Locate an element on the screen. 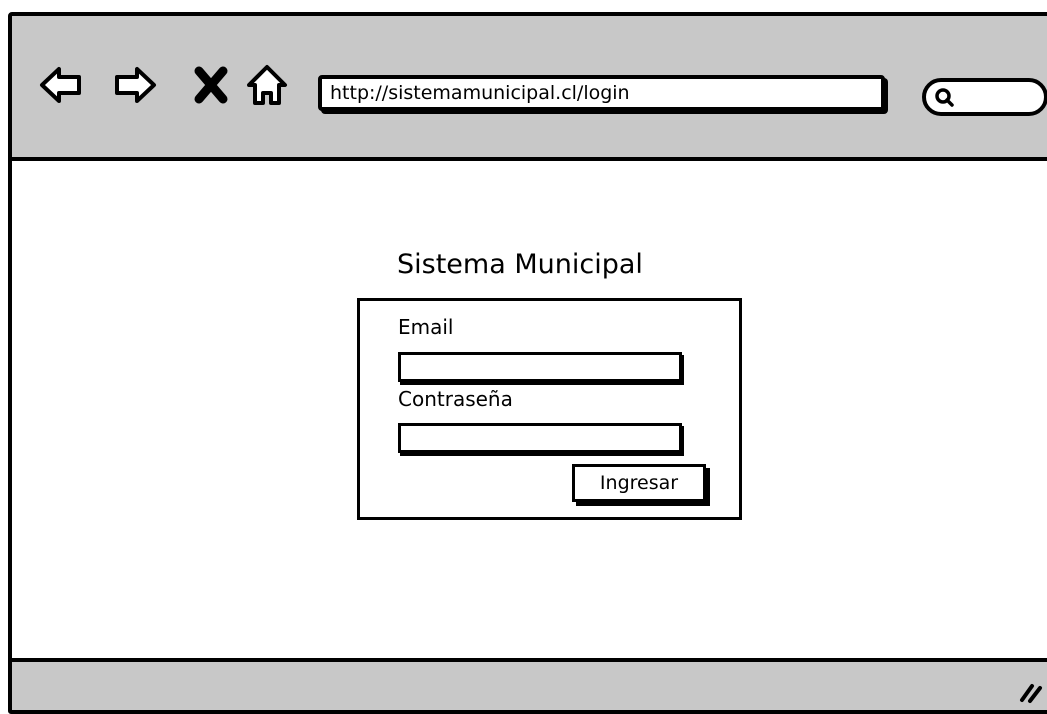  password-label: Contraseña is located at coordinates (455, 399).